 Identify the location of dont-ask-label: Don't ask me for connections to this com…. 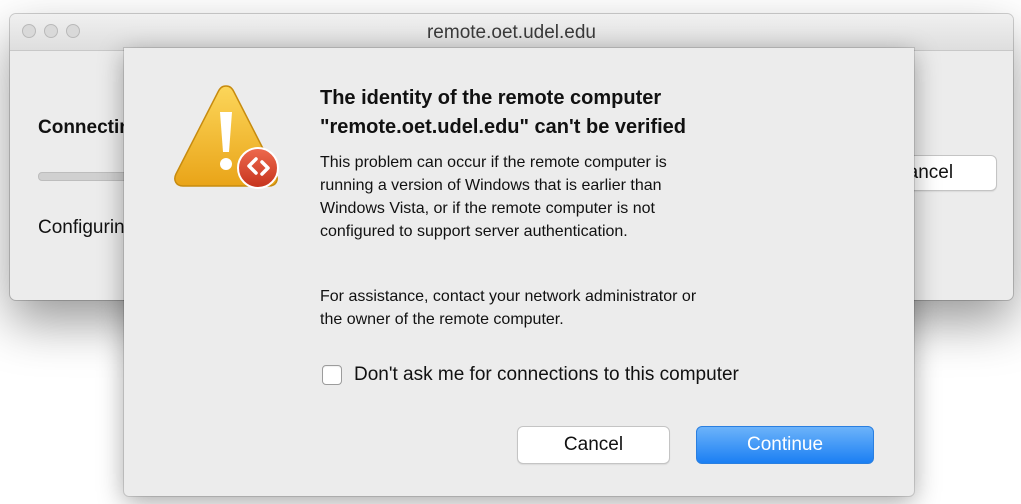
(546, 375).